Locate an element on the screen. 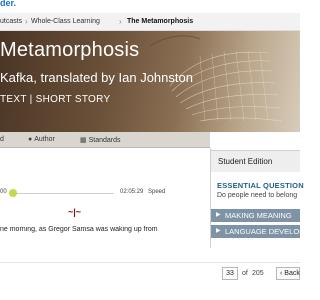 Image resolution: width=320 pixels, height=300 pixels. breadcrumb-item: utcasts is located at coordinates (11, 21).